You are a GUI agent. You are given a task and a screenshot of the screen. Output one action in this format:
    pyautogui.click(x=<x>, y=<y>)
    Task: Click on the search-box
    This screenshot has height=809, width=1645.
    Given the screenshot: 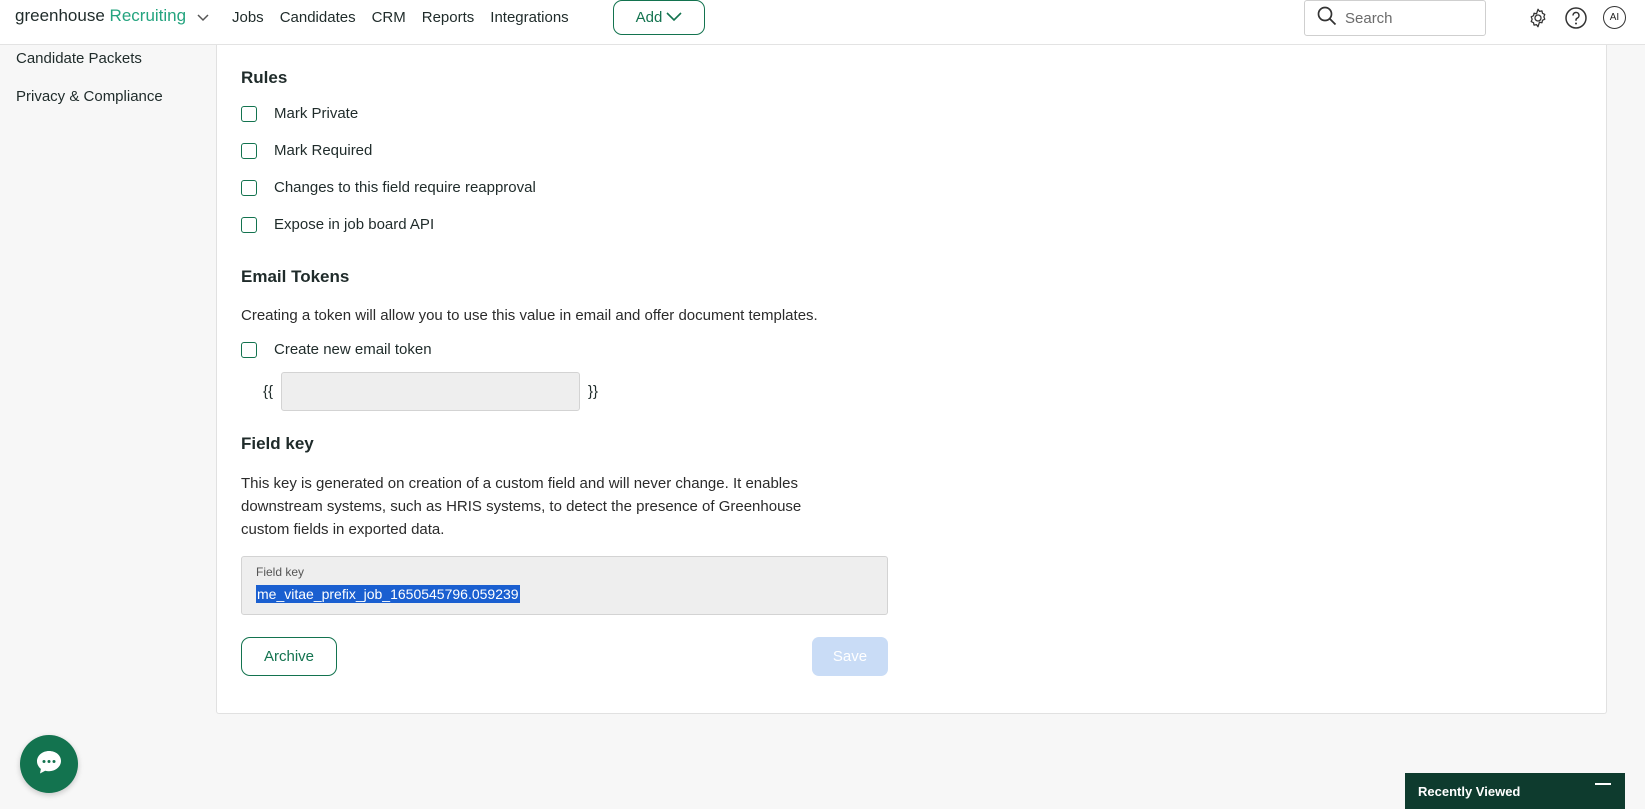 What is the action you would take?
    pyautogui.click(x=1395, y=18)
    